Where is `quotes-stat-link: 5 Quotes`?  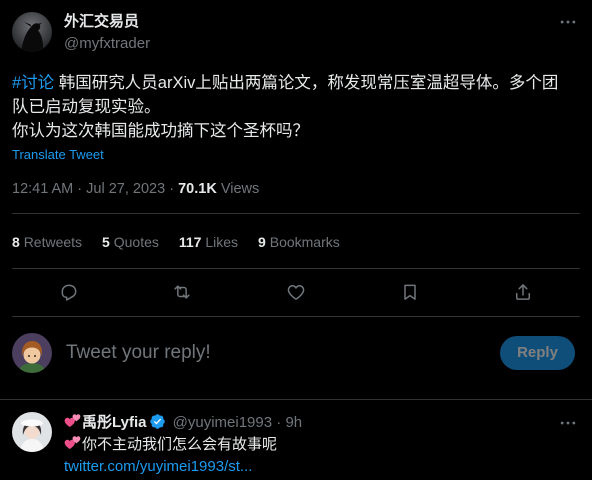
quotes-stat-link: 5 Quotes is located at coordinates (130, 242).